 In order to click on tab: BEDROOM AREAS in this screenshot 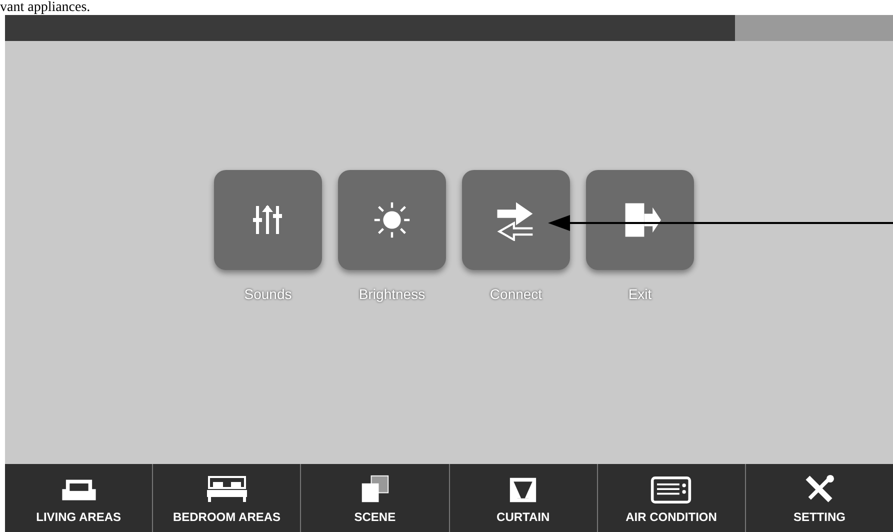, I will do `click(227, 498)`.